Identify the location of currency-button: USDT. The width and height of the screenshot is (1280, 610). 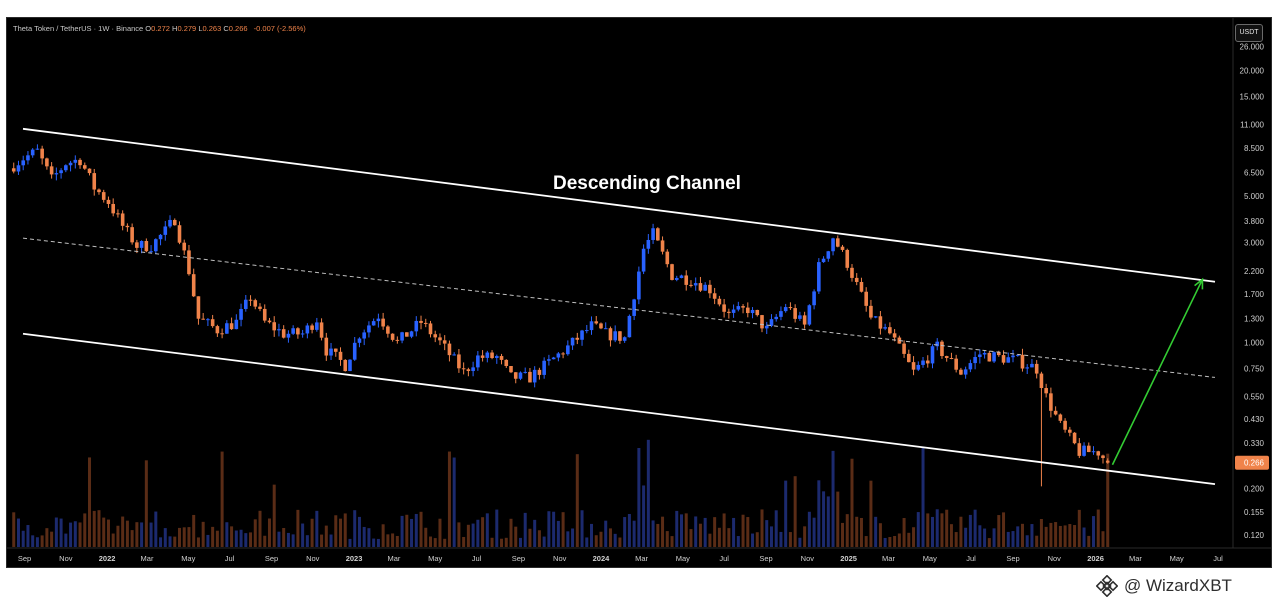
(1249, 33).